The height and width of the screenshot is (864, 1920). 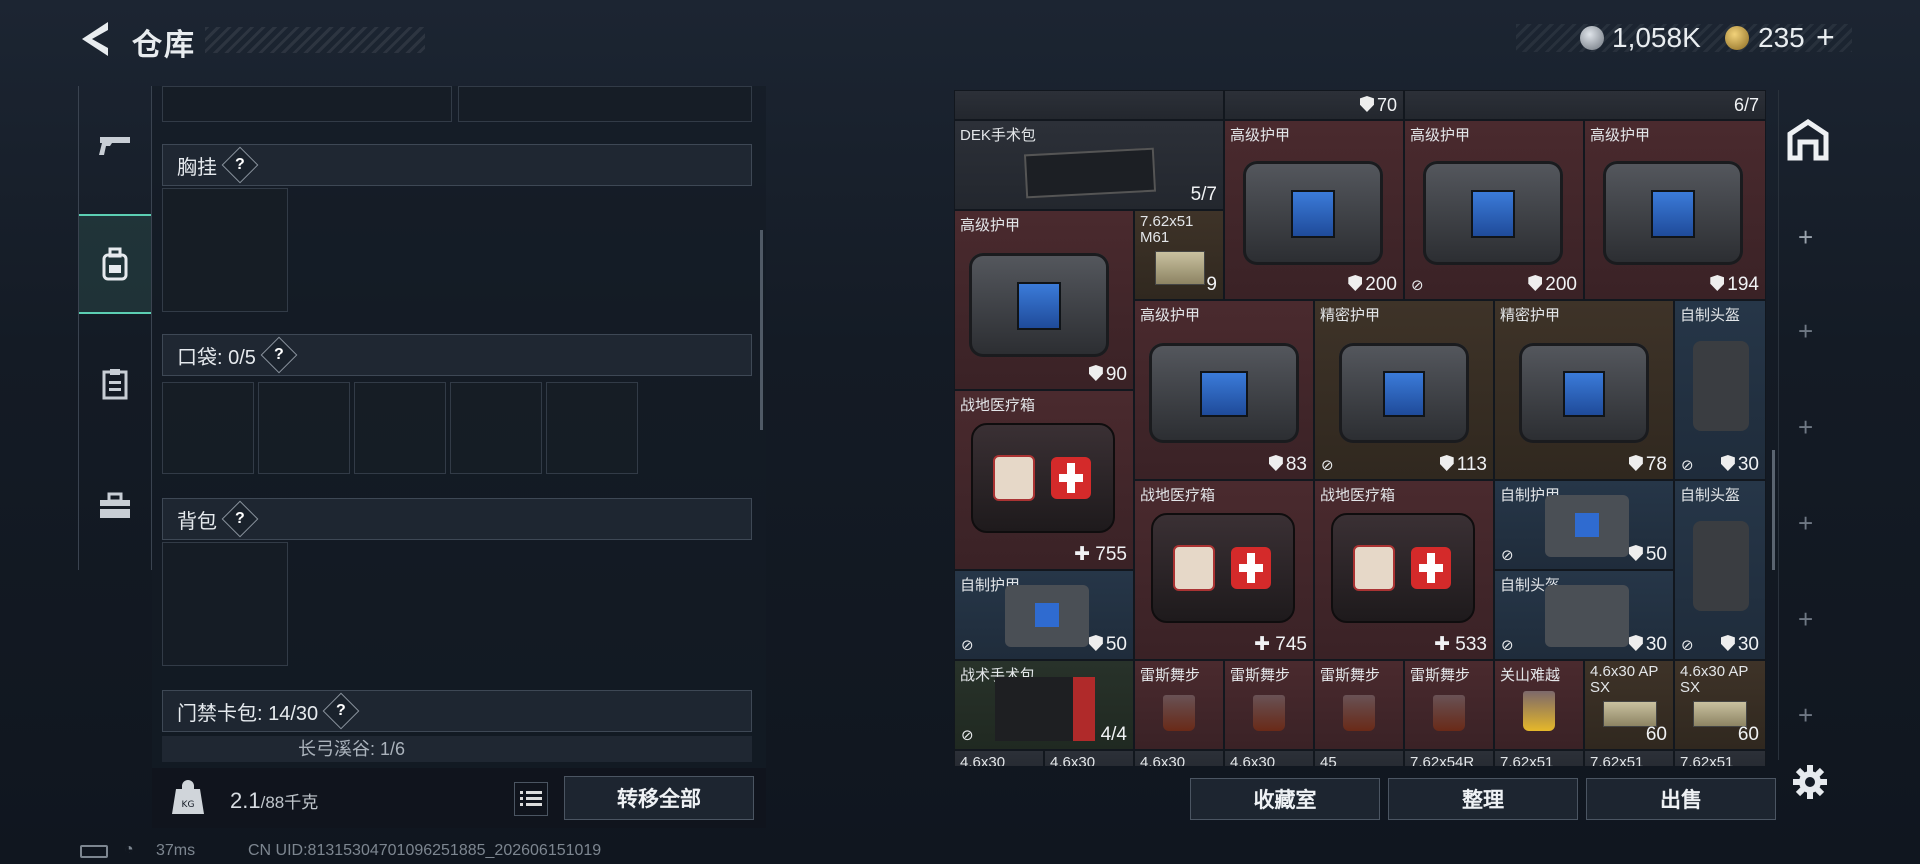 I want to click on stash-item: 高级护甲 194, so click(x=1675, y=210).